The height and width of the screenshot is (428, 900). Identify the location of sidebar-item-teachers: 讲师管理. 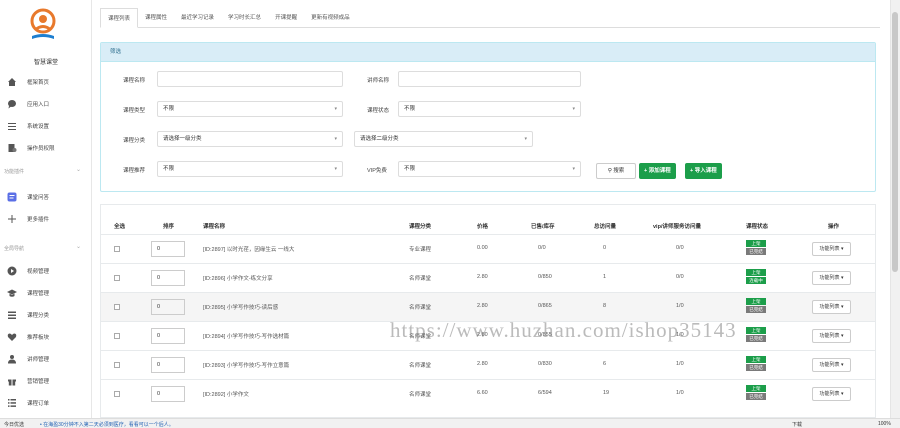
(46, 359).